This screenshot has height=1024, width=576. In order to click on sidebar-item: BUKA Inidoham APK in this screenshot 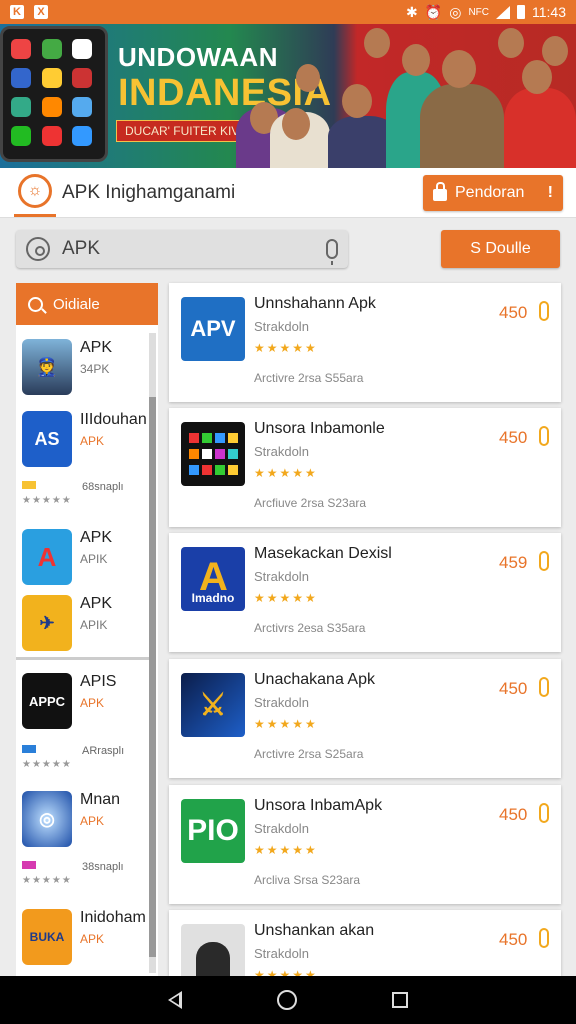, I will do `click(84, 937)`.